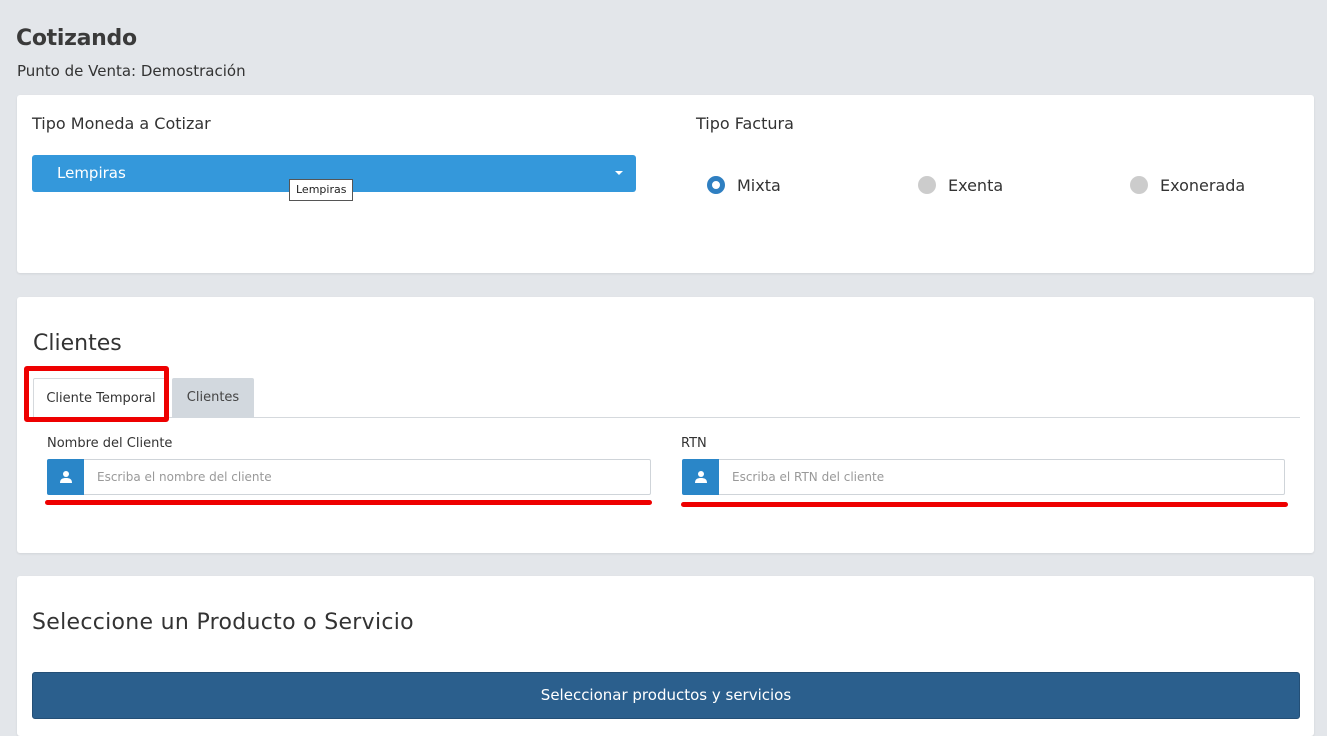 The image size is (1327, 736). I want to click on radio-exonerada-label: Exonerada, so click(1203, 185).